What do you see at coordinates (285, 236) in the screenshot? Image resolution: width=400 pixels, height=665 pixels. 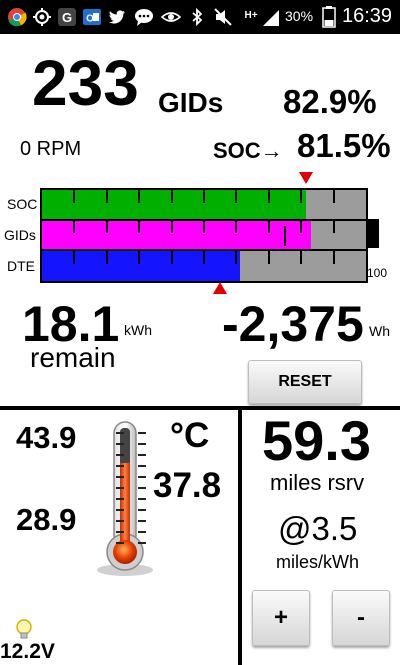 I see `soc-indicator-line` at bounding box center [285, 236].